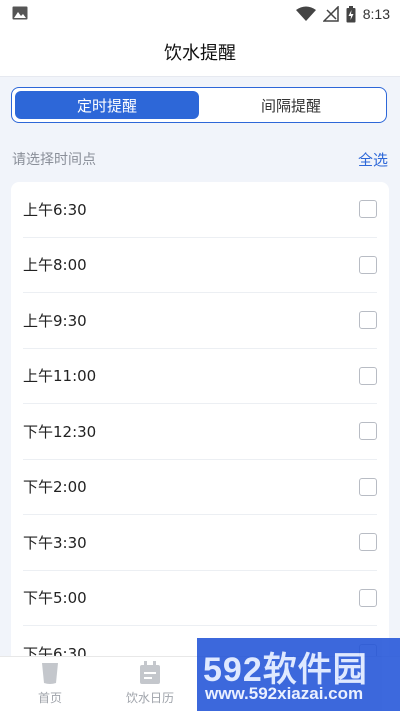 The height and width of the screenshot is (712, 400). What do you see at coordinates (55, 487) in the screenshot?
I see `time-label: 下午2:00` at bounding box center [55, 487].